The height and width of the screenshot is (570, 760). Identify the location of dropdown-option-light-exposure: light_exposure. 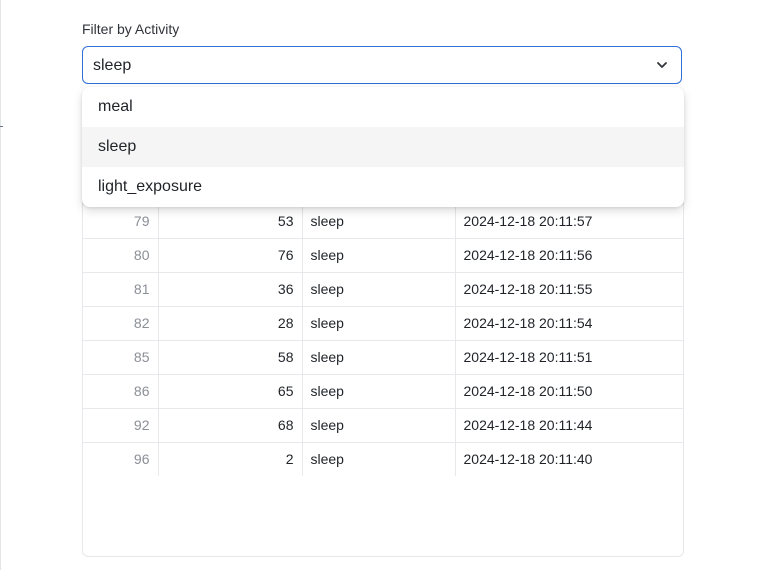
(383, 187).